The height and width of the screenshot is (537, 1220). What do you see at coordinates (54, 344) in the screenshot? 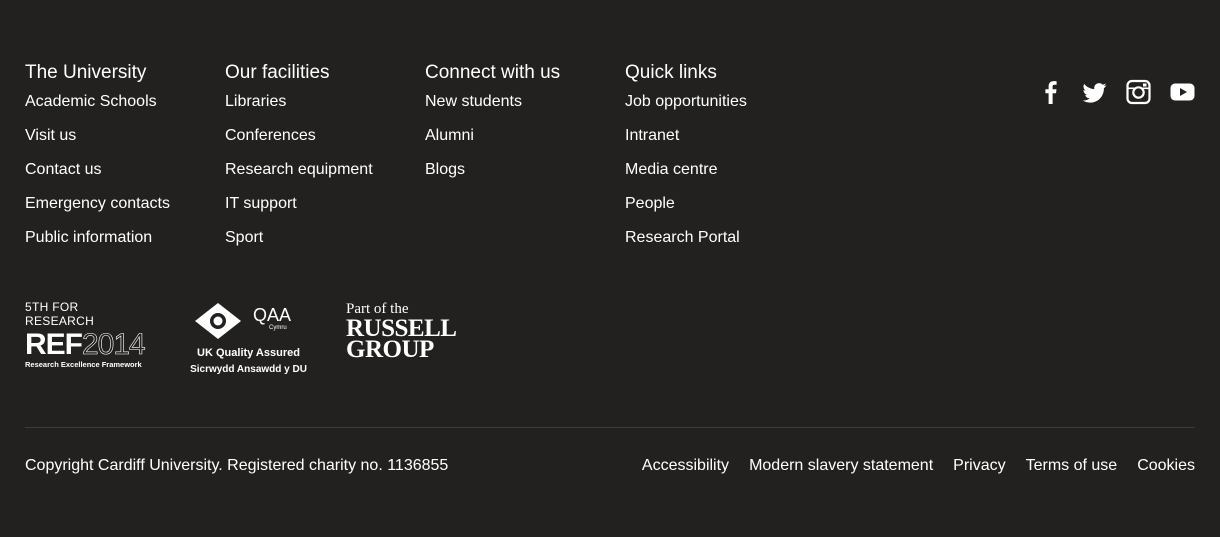
I see `ref-text: REF` at bounding box center [54, 344].